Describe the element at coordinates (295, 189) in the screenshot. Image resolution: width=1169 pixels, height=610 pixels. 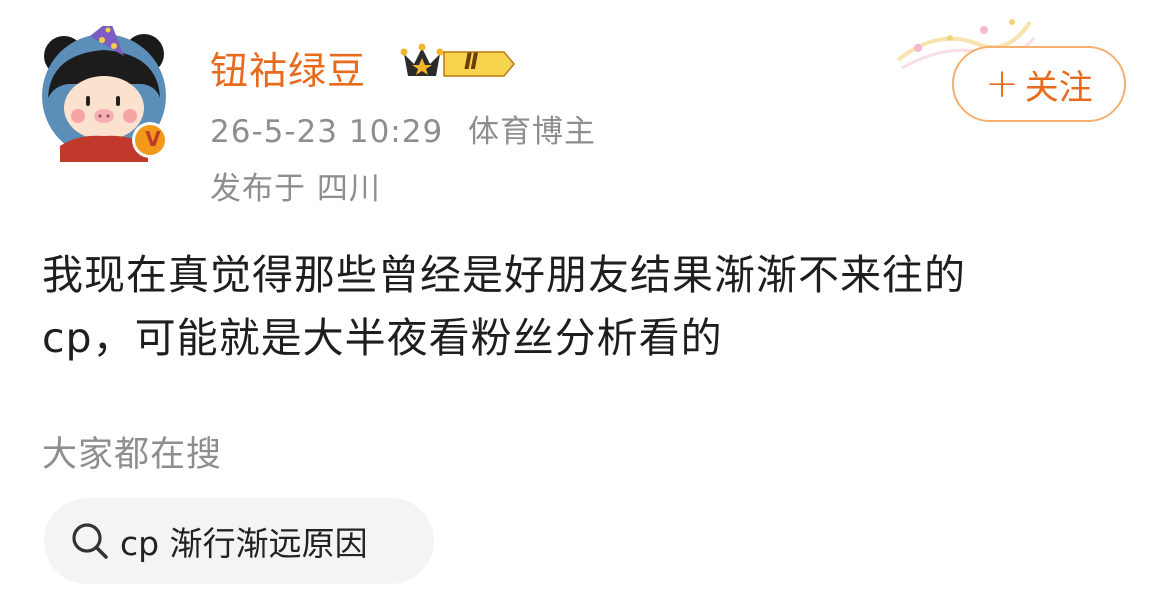
I see `post-location: 发布于 四川` at that location.